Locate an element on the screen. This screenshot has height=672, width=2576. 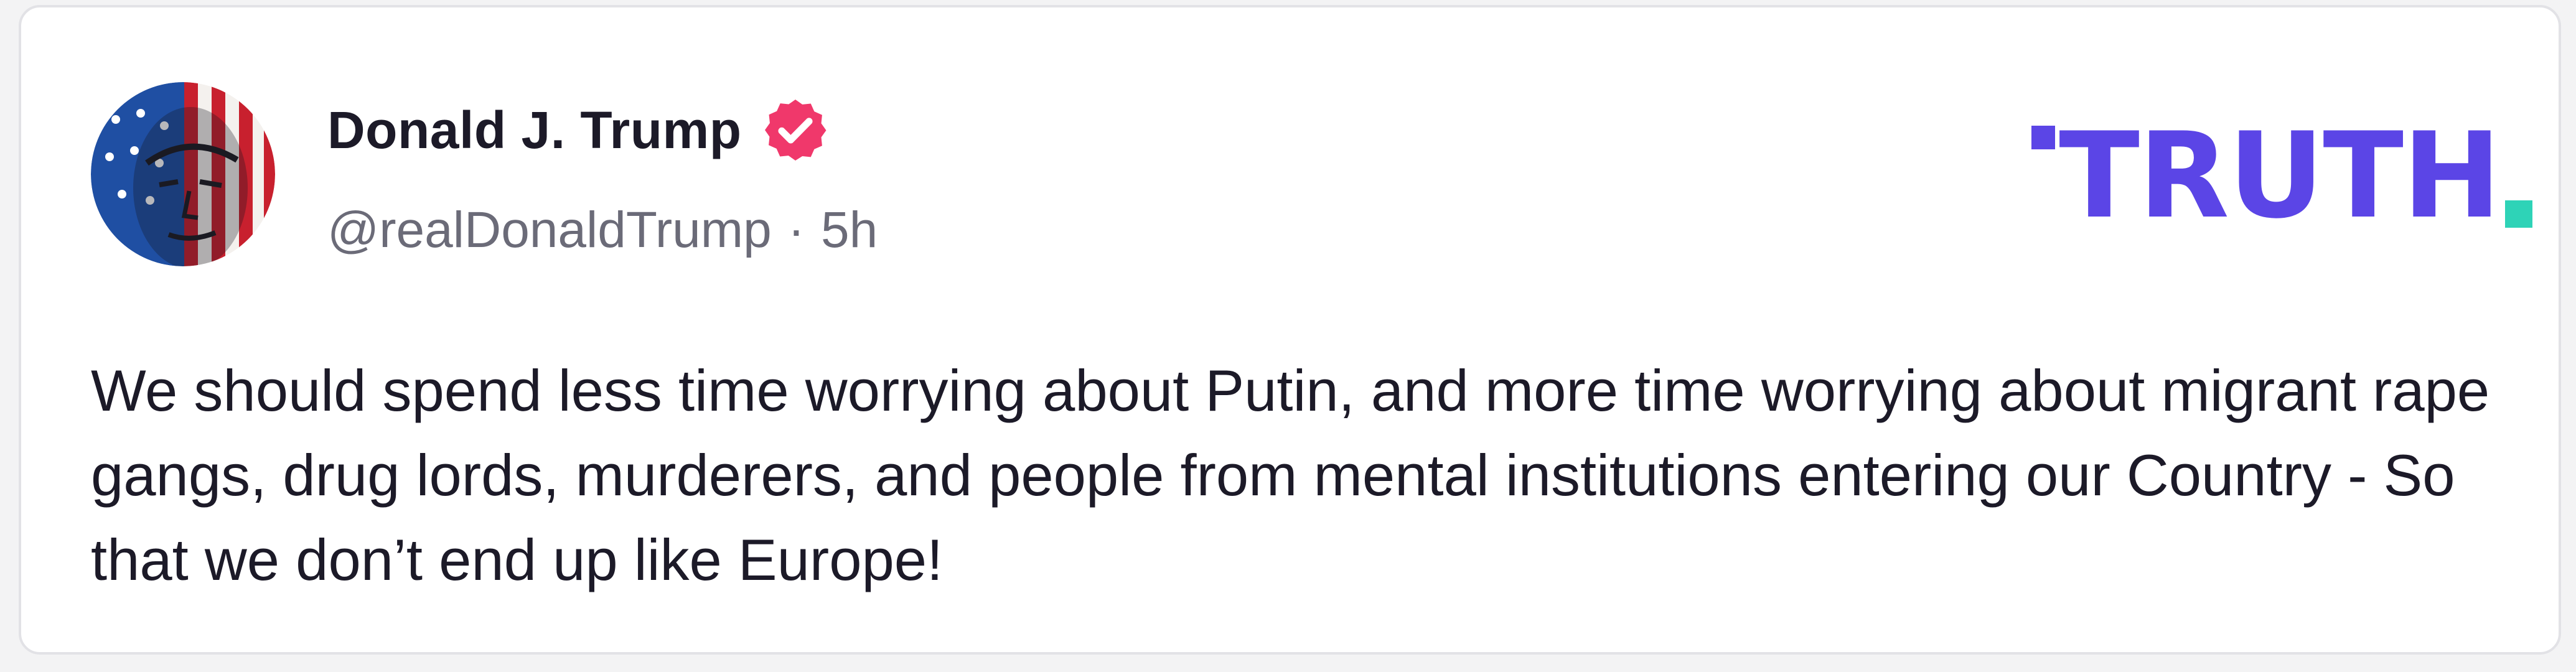
author-avatar is located at coordinates (183, 174).